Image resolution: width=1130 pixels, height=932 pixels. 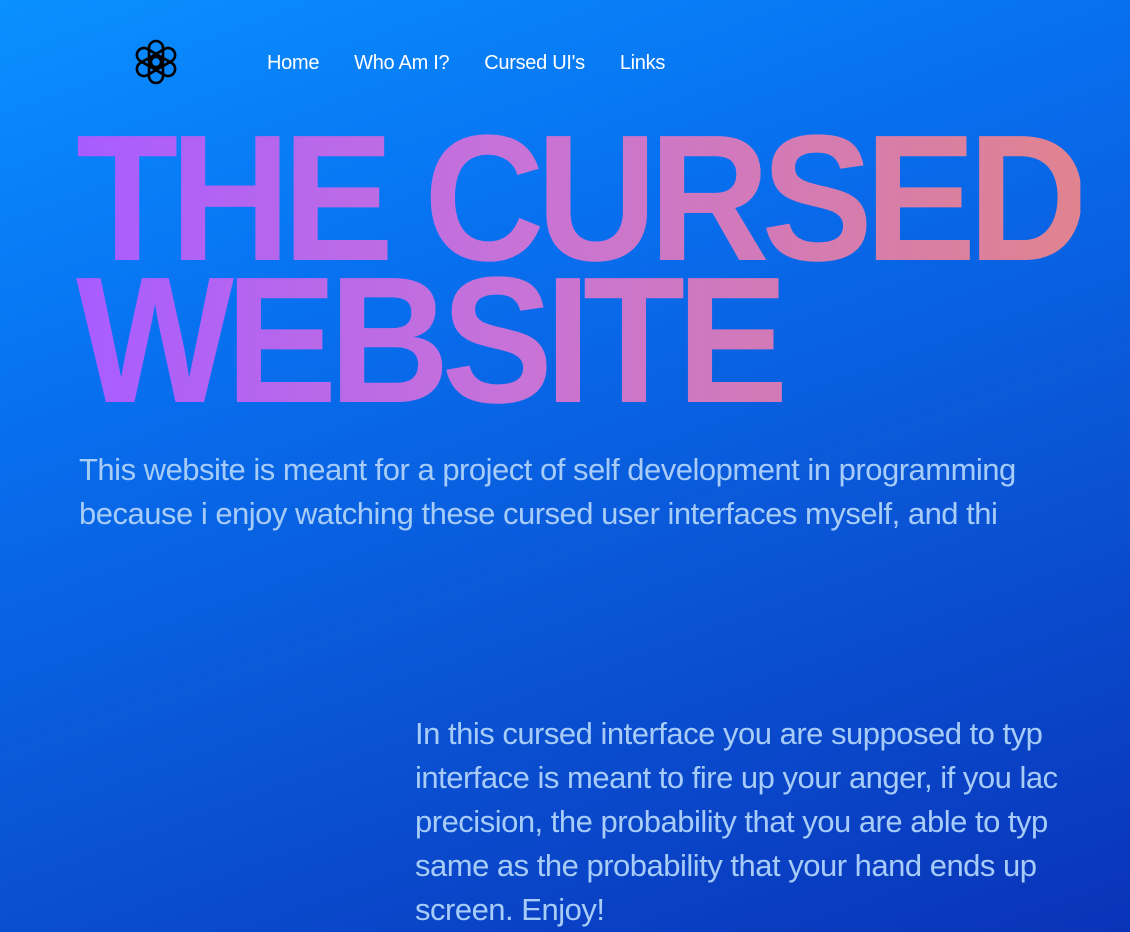 What do you see at coordinates (293, 63) in the screenshot?
I see `nav-link-home: Home` at bounding box center [293, 63].